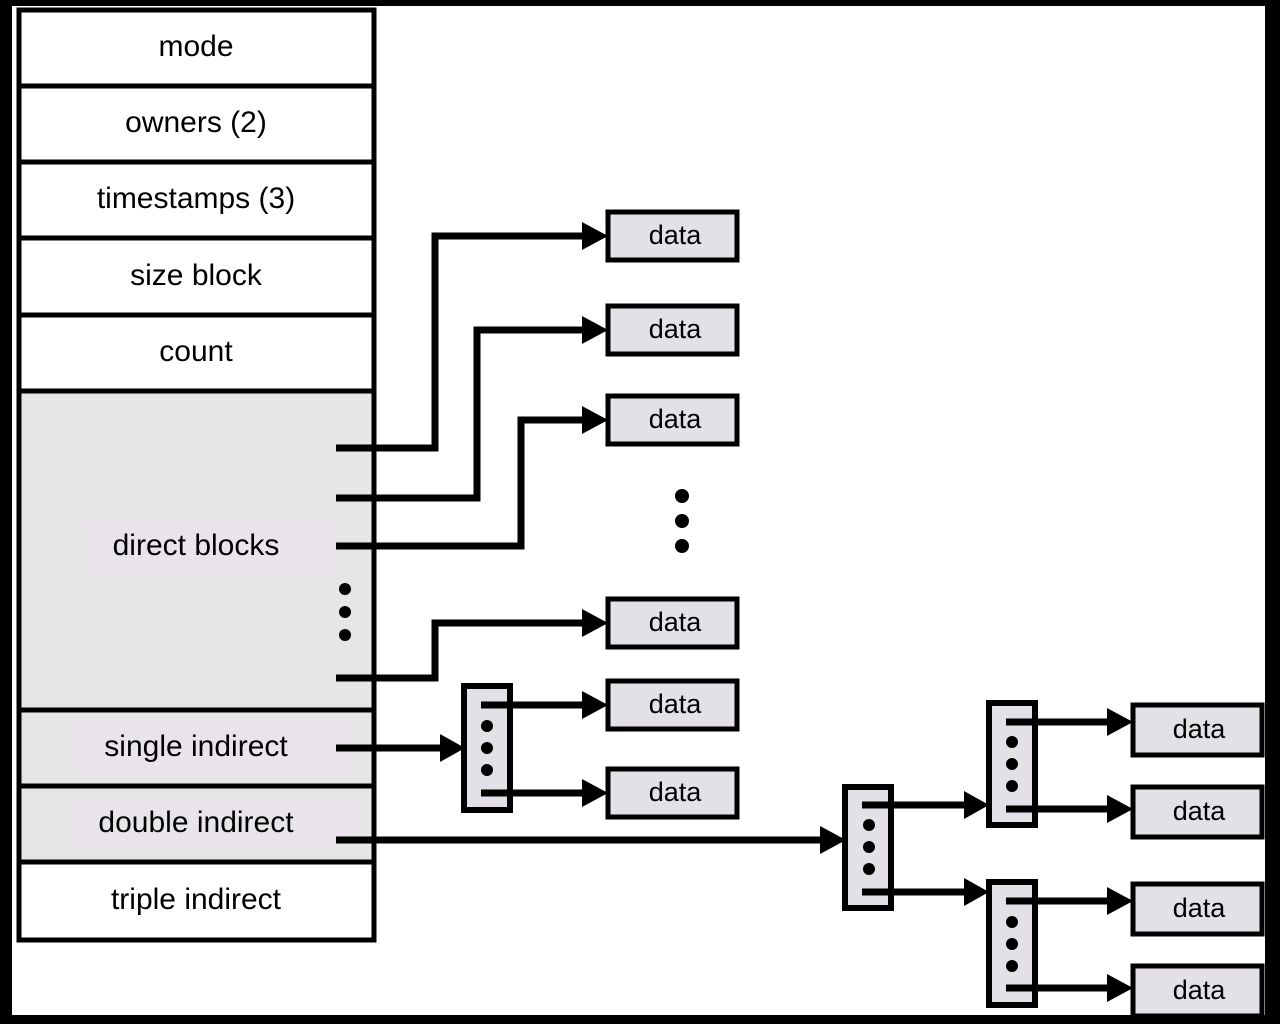  I want to click on data-block-direct-3: data, so click(672, 420).